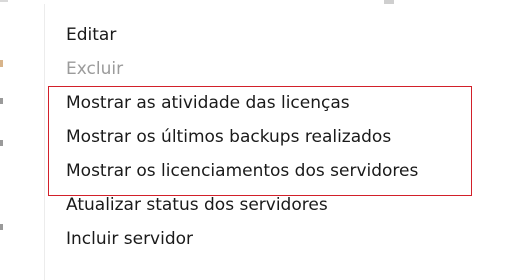 The height and width of the screenshot is (280, 521). I want to click on menu-item-atualizar-status-servidores: Atualizar status dos servidores, so click(264, 205).